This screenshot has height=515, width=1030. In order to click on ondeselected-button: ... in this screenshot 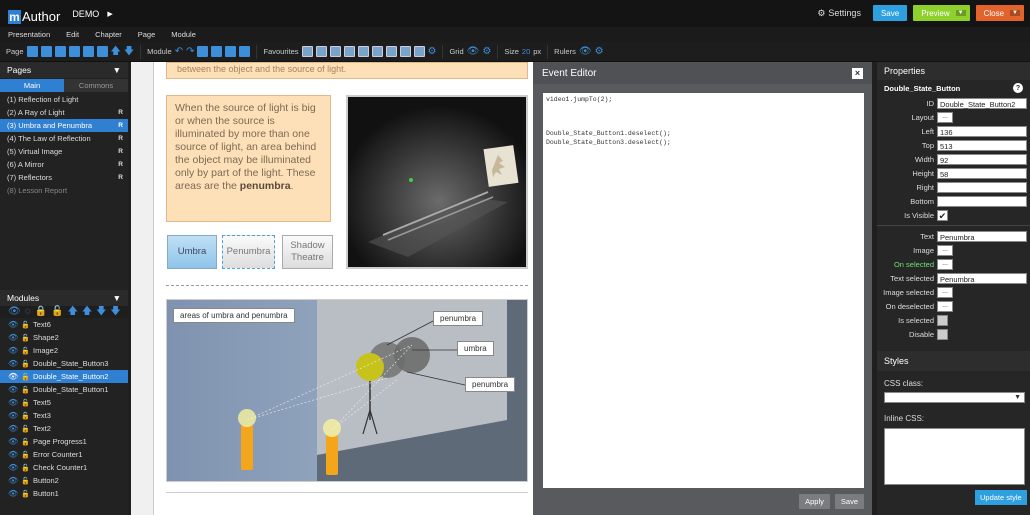, I will do `click(945, 306)`.